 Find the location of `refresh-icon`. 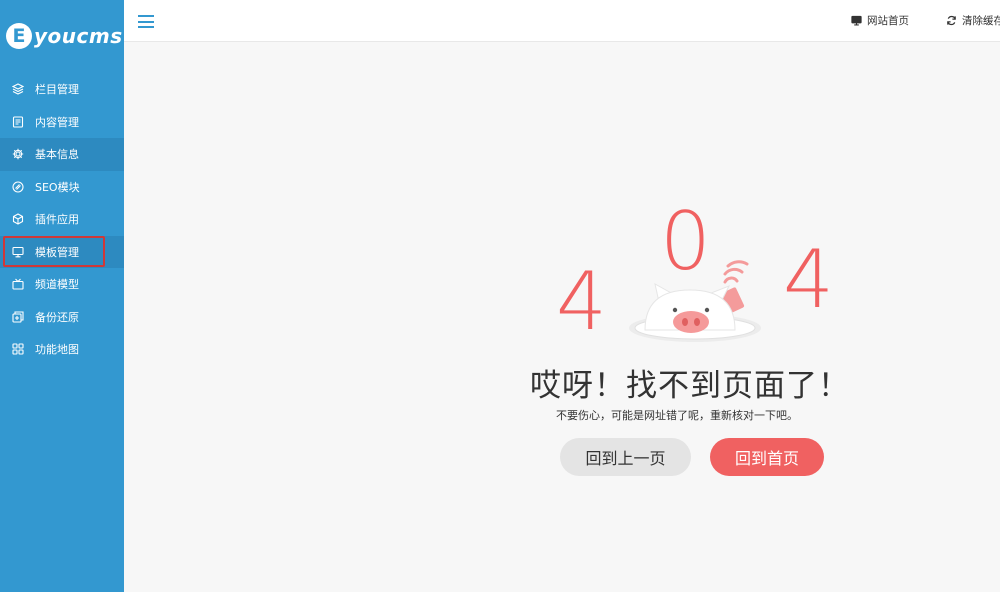

refresh-icon is located at coordinates (951, 20).